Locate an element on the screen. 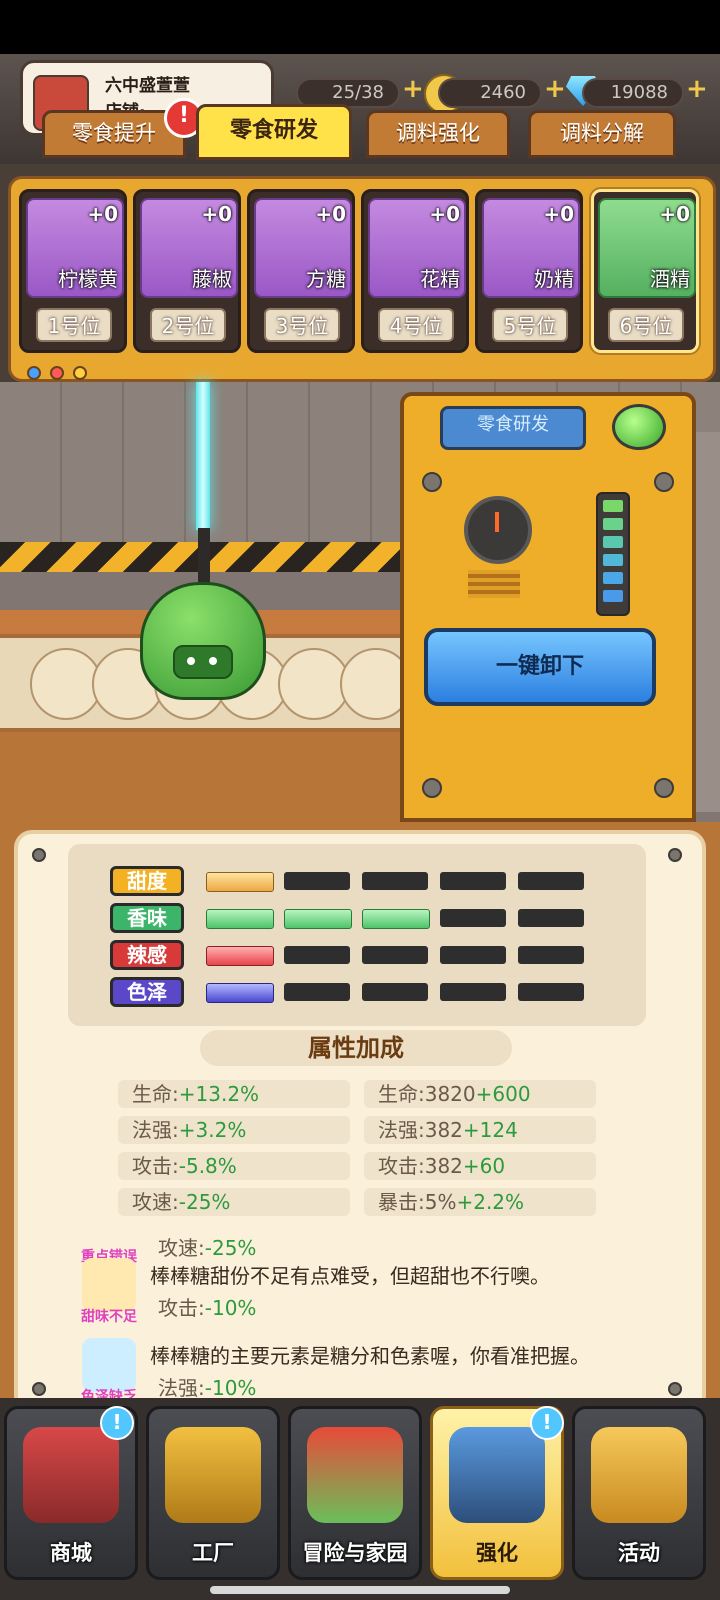  lollipop-robot is located at coordinates (203, 641).